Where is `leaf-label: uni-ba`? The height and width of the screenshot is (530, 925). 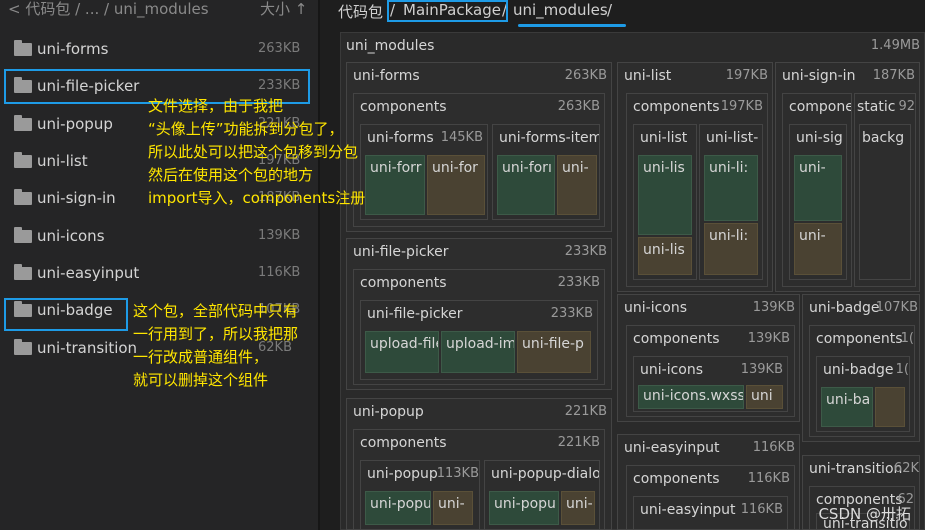 leaf-label: uni-ba is located at coordinates (848, 400).